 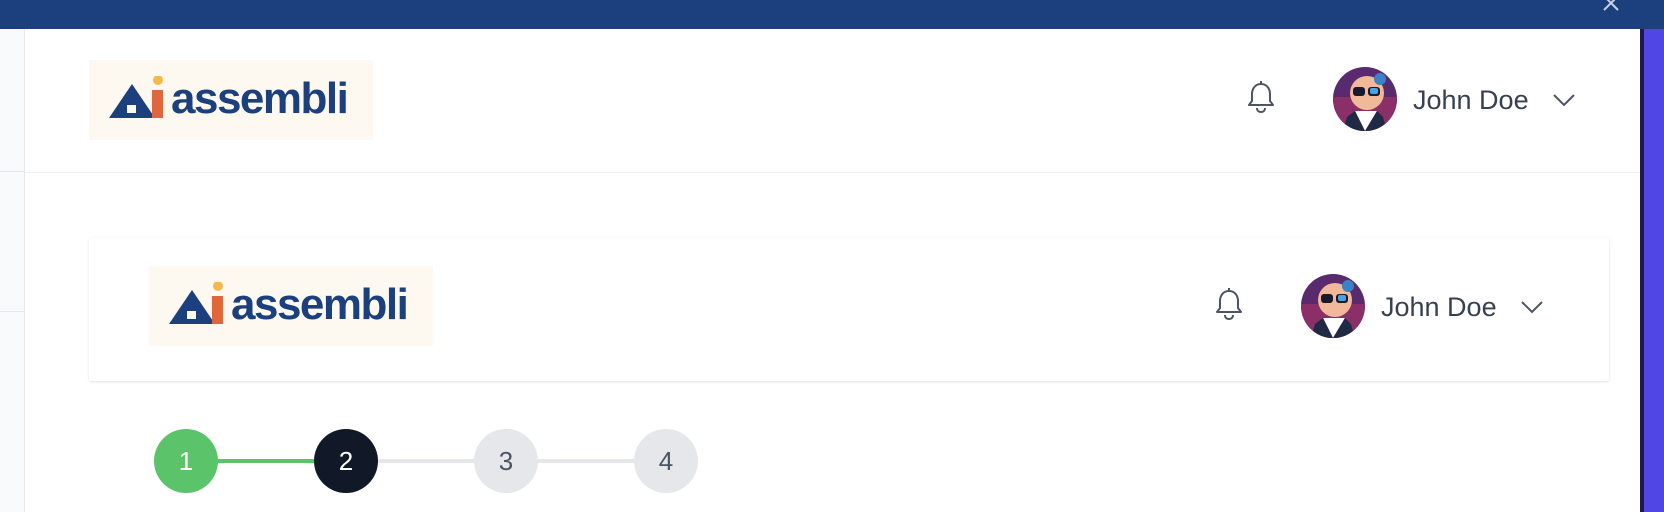 I want to click on step-1: 1, so click(x=186, y=461).